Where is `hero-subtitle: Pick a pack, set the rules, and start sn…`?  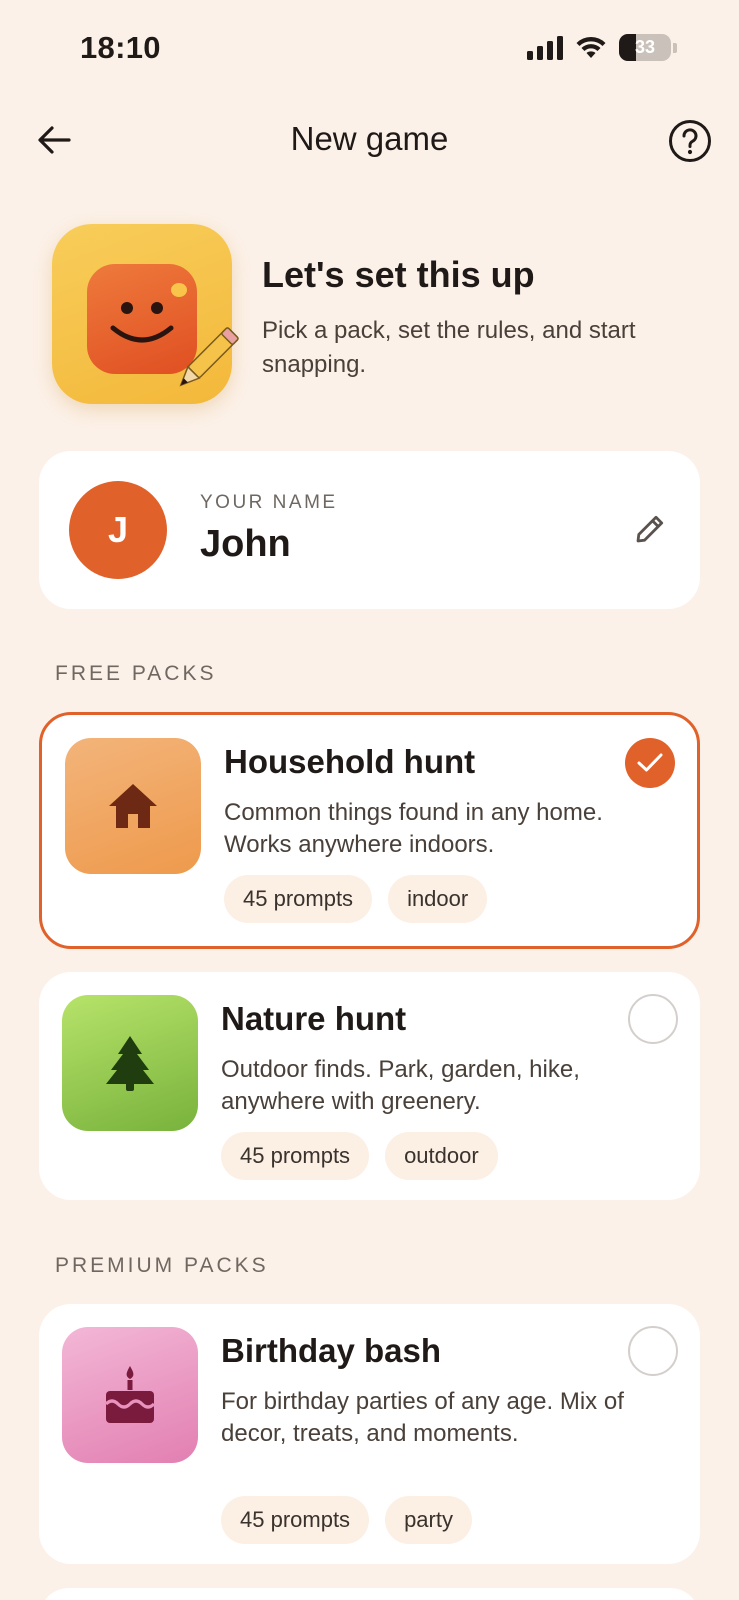
hero-subtitle: Pick a pack, set the rules, and start sn… is located at coordinates (449, 347).